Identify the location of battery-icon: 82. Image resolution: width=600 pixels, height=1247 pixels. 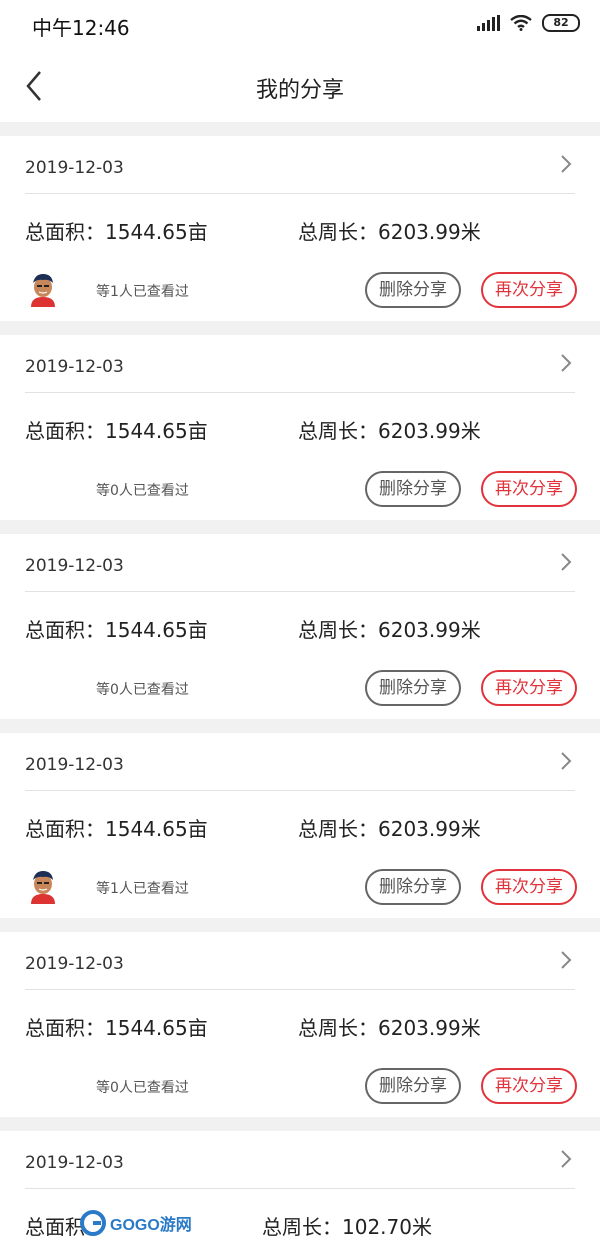
(561, 23).